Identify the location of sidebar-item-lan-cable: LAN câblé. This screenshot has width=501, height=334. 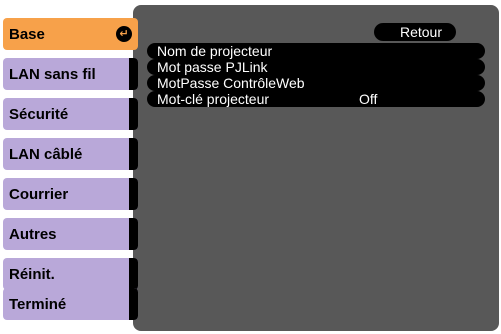
(70, 154).